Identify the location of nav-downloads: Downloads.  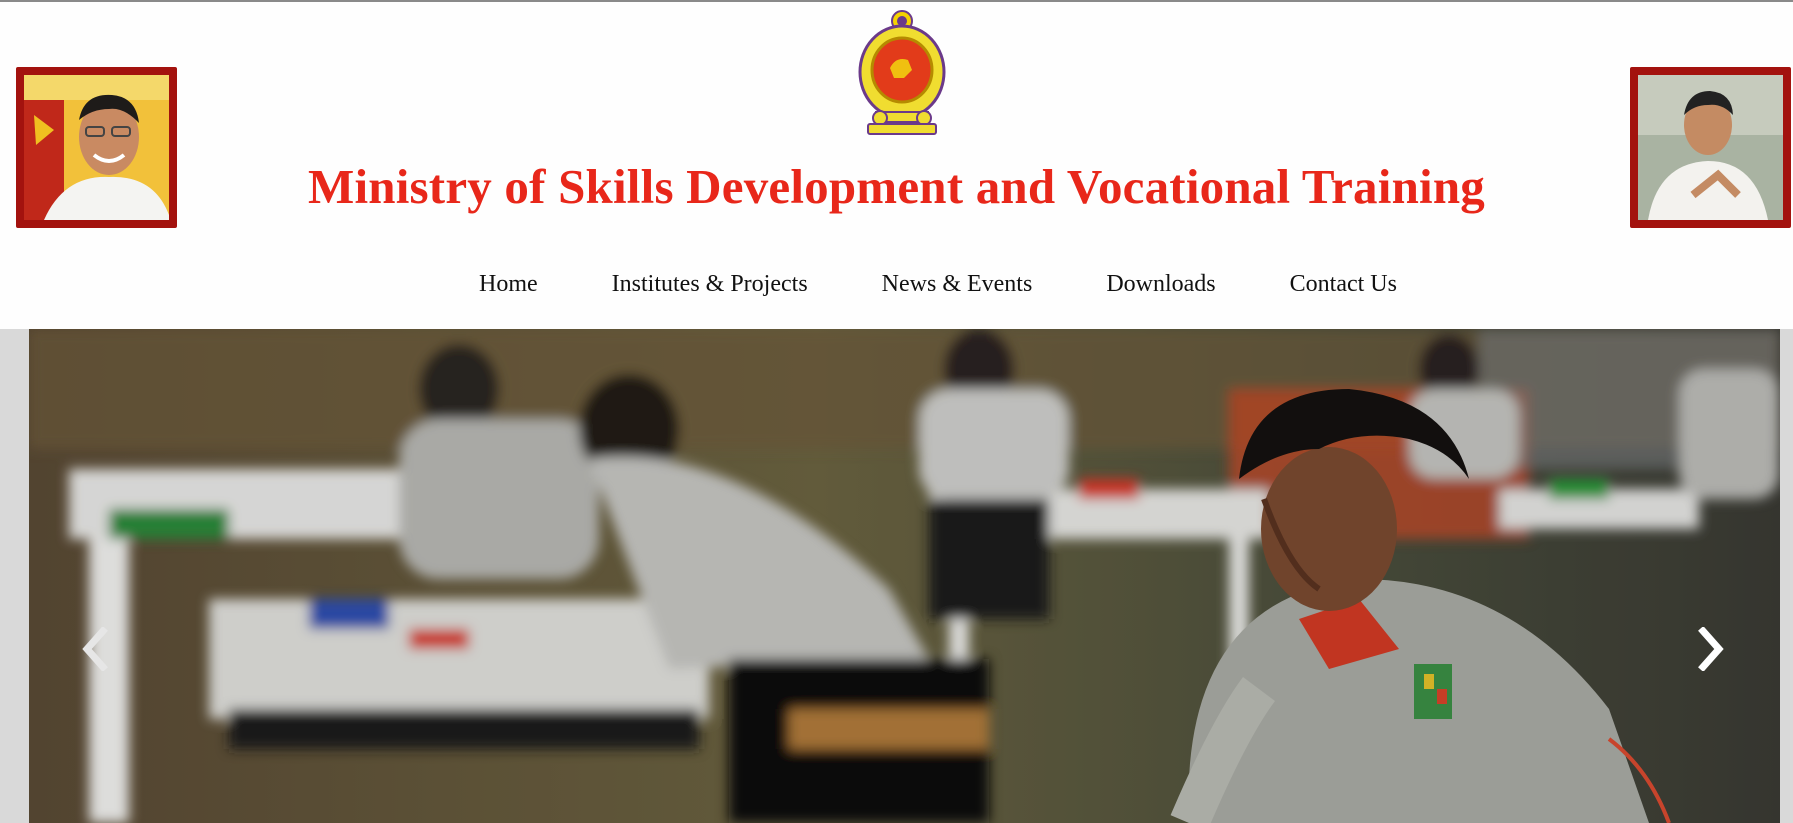
(1160, 284).